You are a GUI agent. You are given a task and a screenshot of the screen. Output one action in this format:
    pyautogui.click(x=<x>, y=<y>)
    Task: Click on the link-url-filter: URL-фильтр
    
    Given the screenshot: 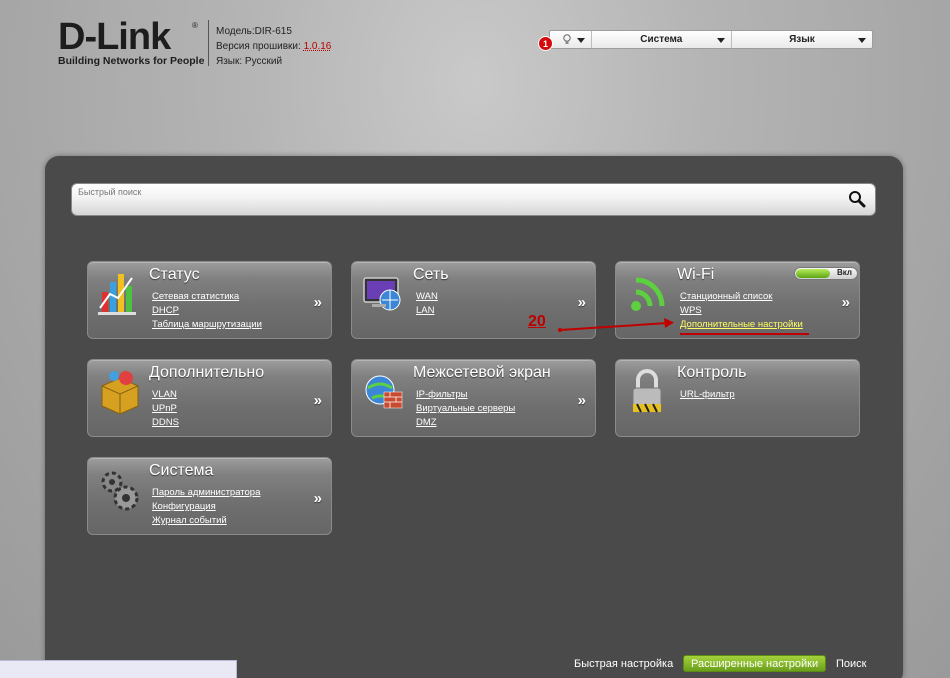 What is the action you would take?
    pyautogui.click(x=707, y=395)
    